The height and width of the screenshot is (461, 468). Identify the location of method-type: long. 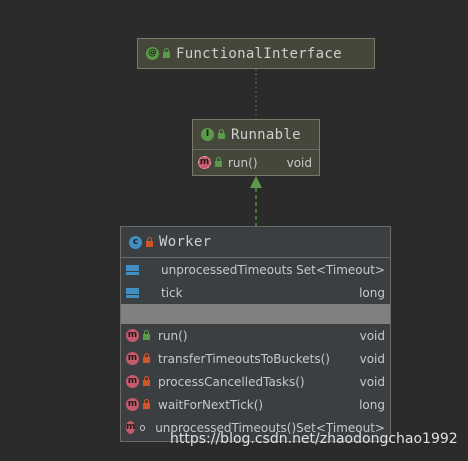
(372, 404).